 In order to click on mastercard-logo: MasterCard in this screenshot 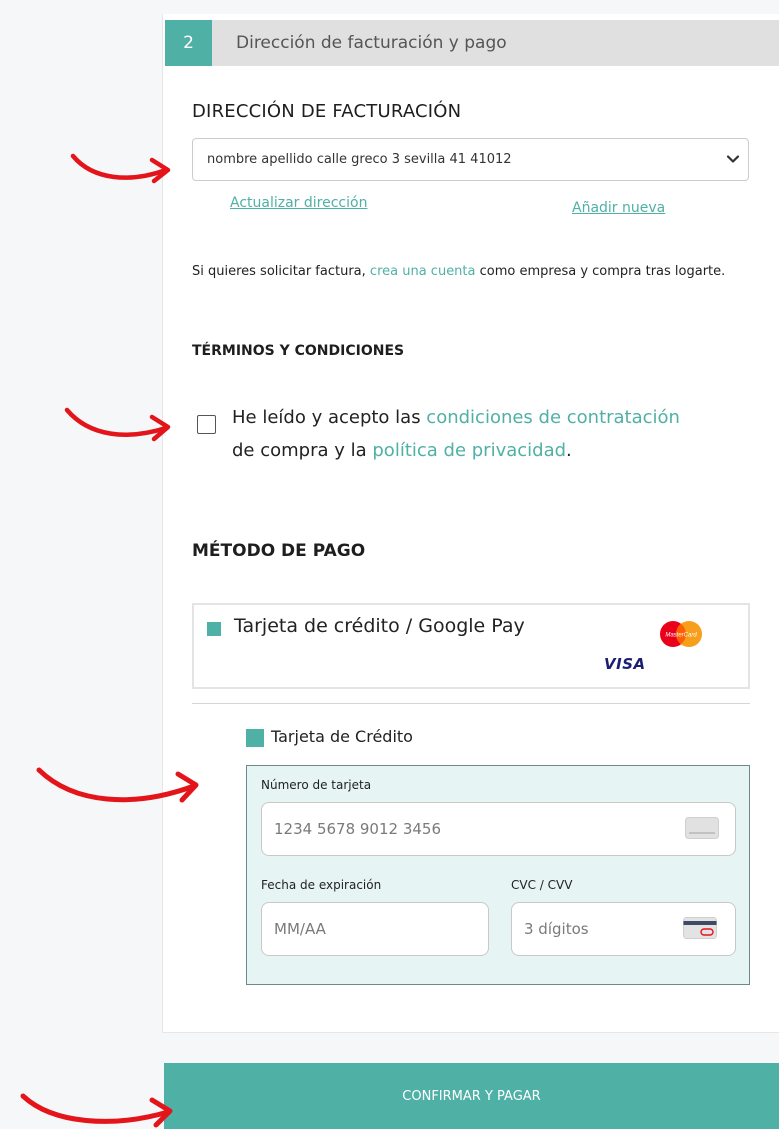, I will do `click(681, 634)`.